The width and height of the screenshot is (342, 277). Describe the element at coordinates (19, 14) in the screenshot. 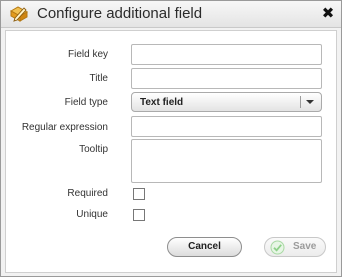

I see `edit-form-icon` at that location.